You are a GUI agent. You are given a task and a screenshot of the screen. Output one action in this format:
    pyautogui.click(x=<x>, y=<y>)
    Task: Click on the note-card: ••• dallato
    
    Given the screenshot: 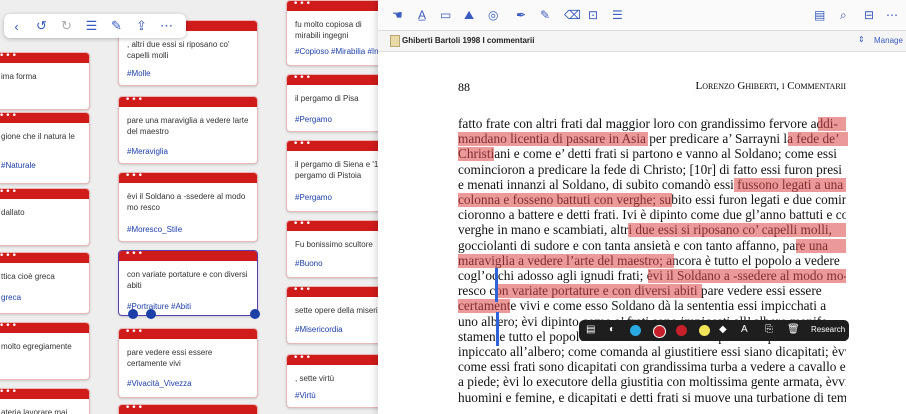 What is the action you would take?
    pyautogui.click(x=45, y=217)
    